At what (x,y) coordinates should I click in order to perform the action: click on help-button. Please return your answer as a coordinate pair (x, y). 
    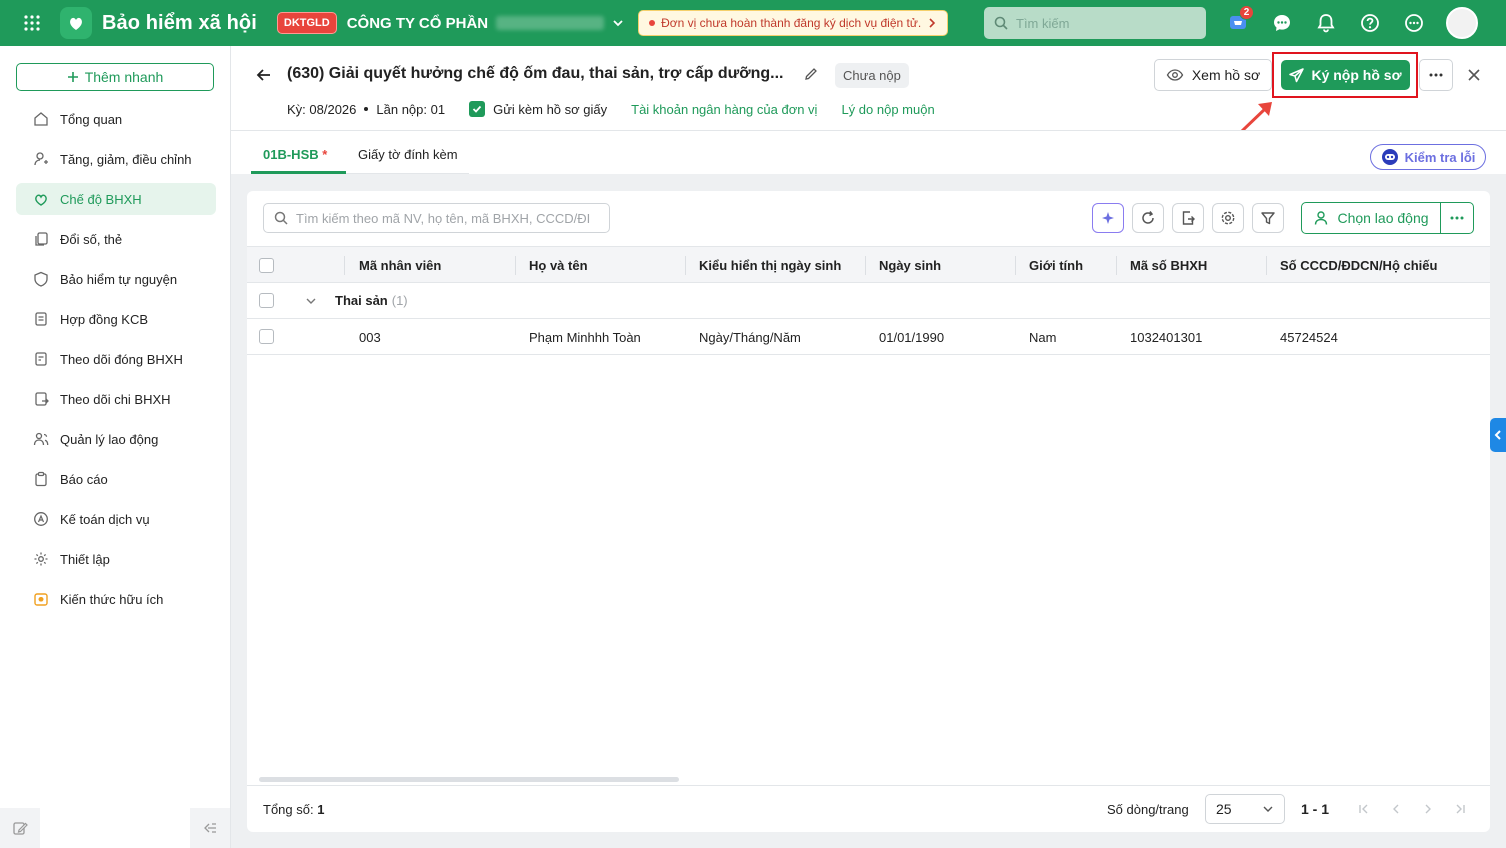
    Looking at the image, I should click on (1370, 23).